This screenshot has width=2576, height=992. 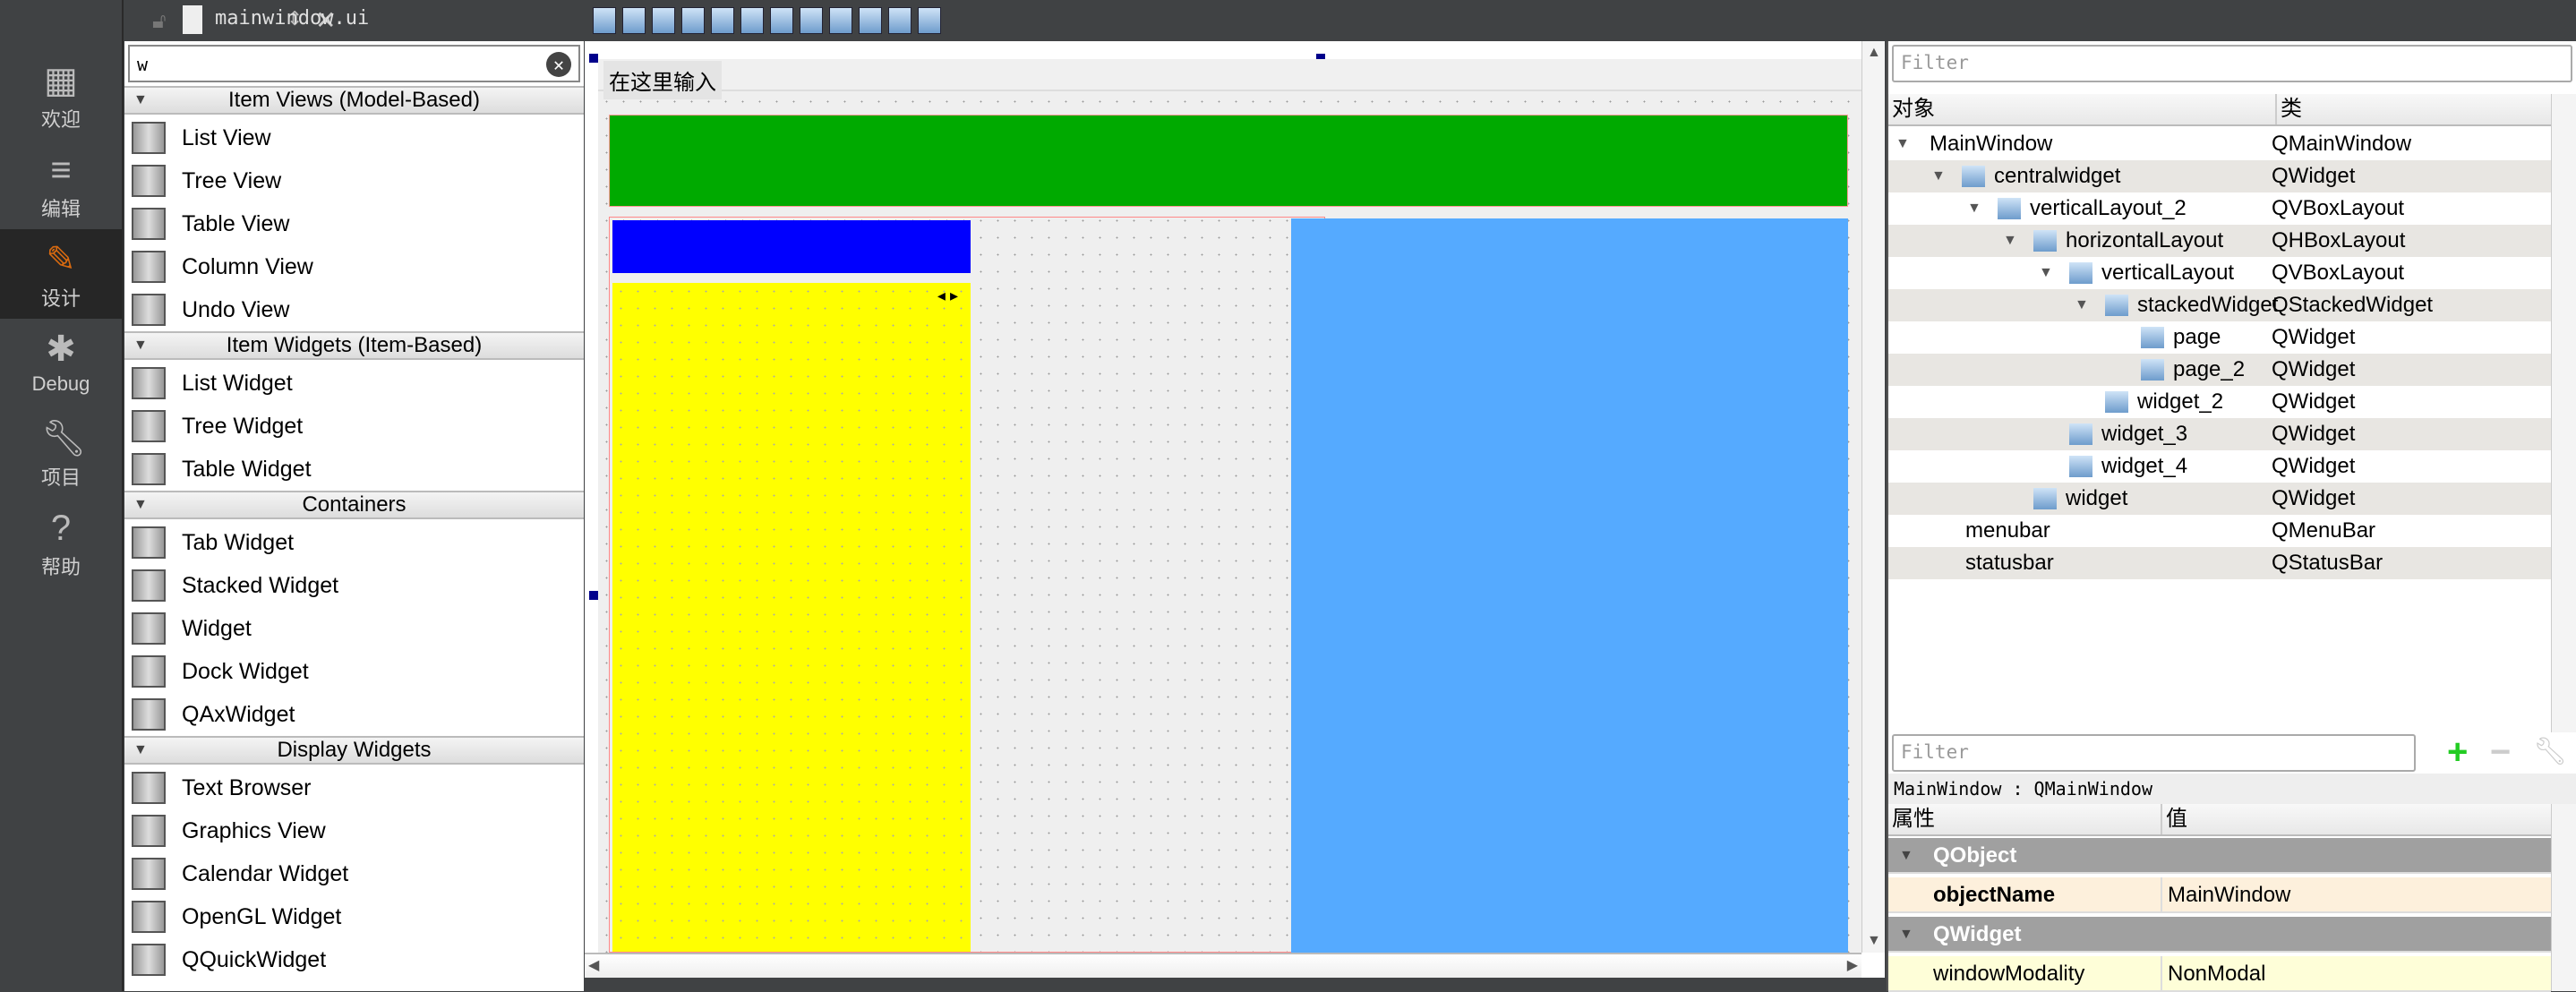 I want to click on property-row: objectName MainWindow, so click(x=2219, y=895).